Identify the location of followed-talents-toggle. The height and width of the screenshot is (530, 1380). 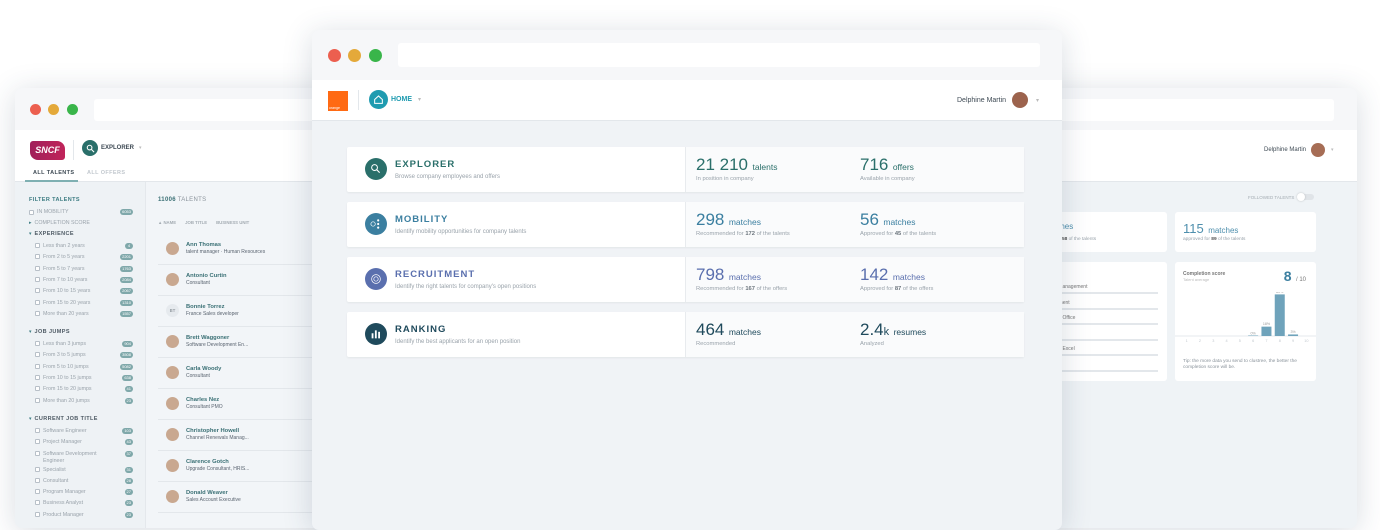
(1306, 197).